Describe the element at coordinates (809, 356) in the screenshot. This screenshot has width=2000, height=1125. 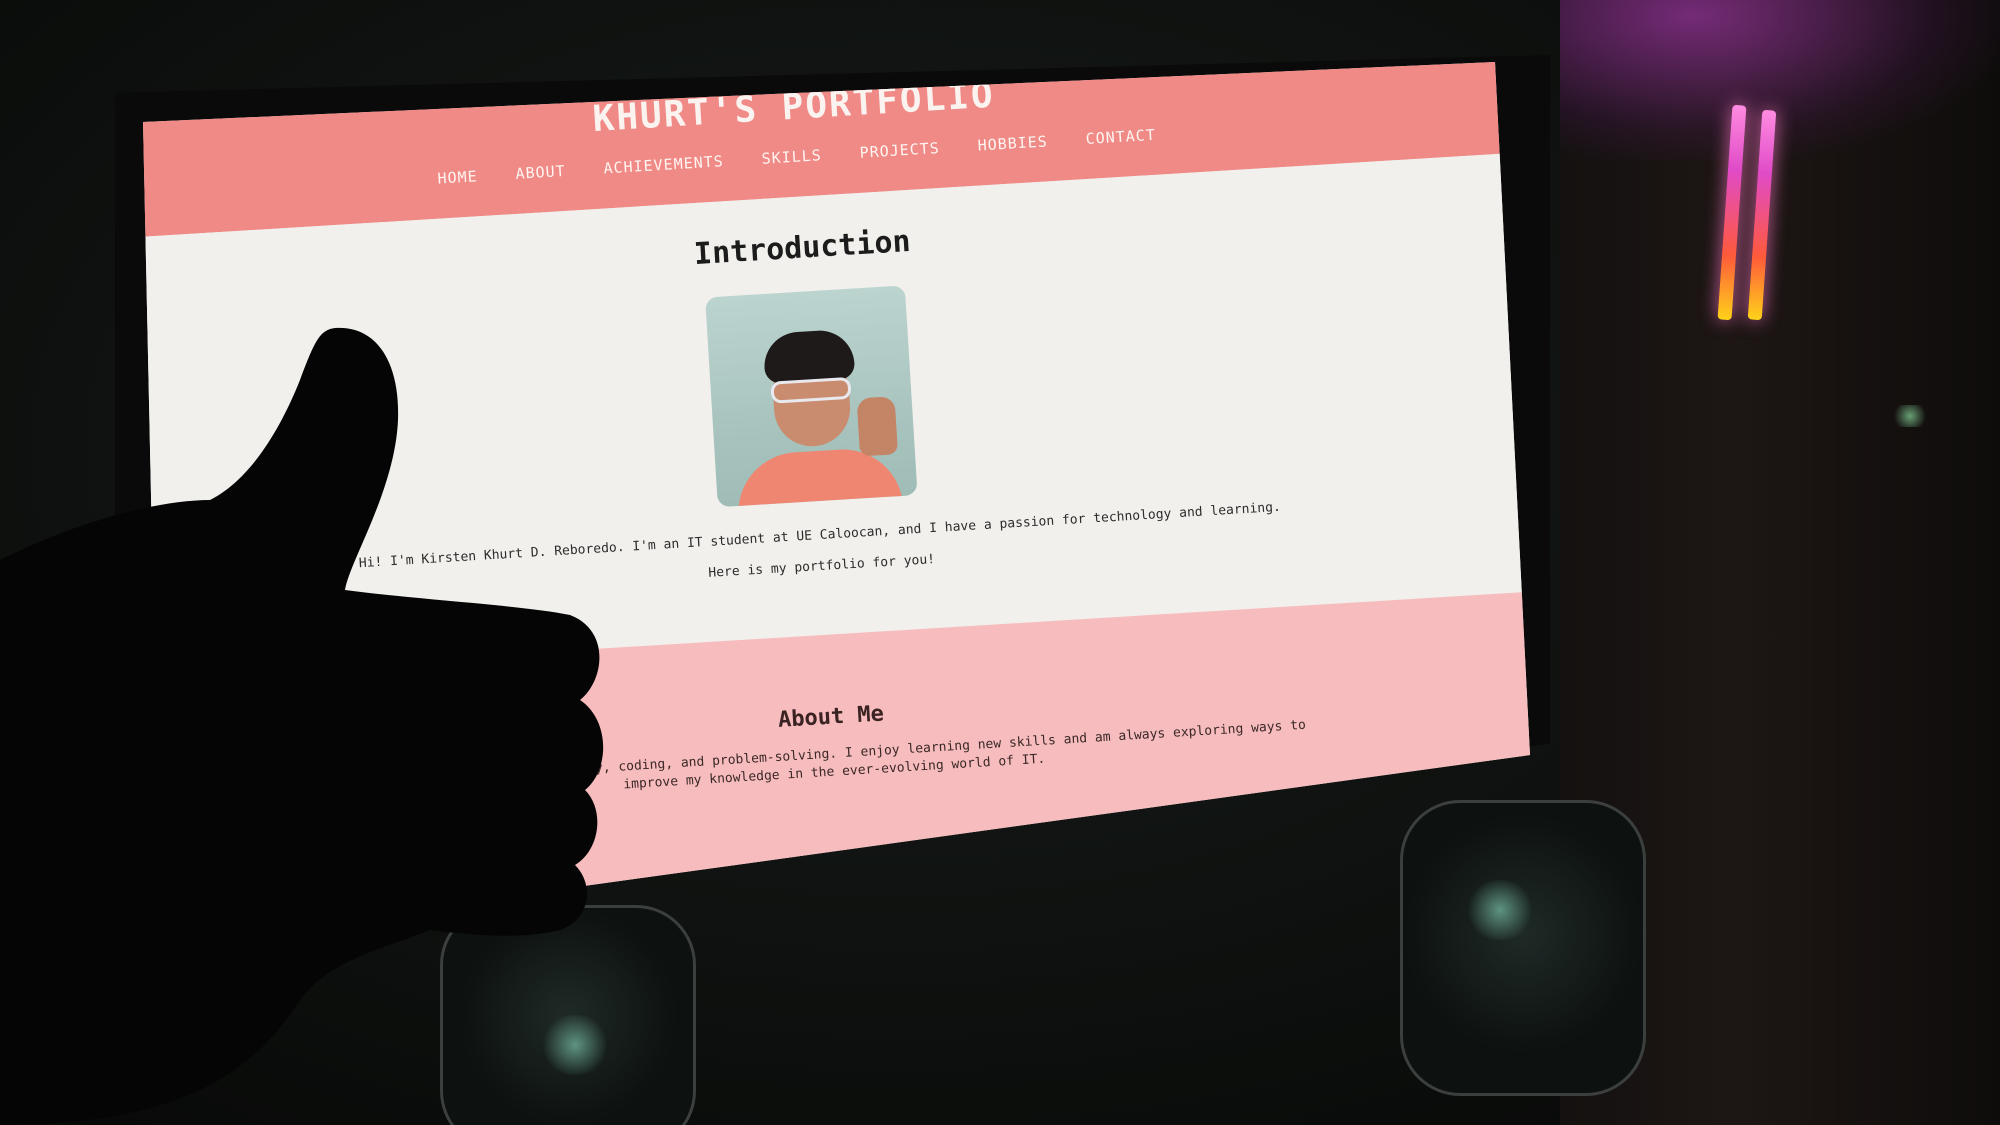
I see `photo-hair` at that location.